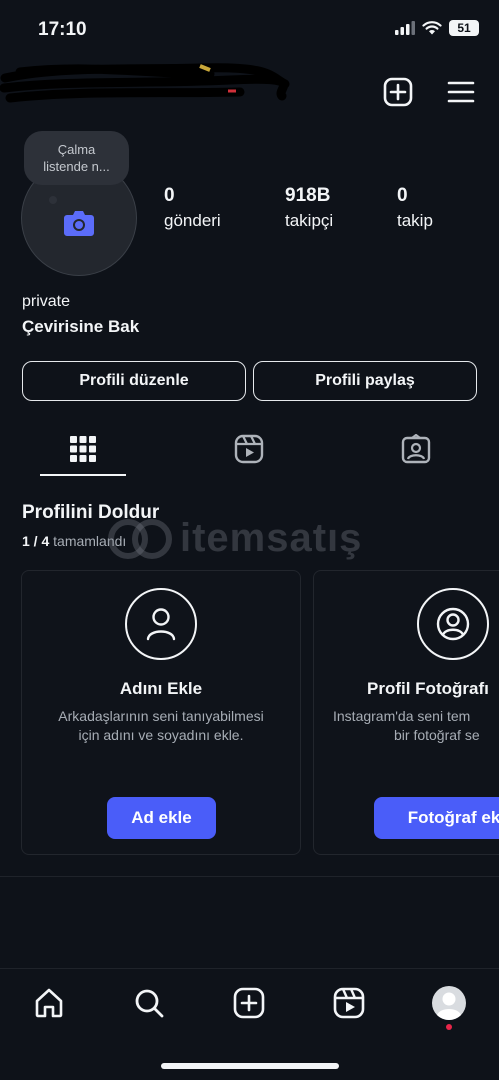 This screenshot has height=1080, width=499. I want to click on stat-followers: 918B takipçi, so click(309, 208).